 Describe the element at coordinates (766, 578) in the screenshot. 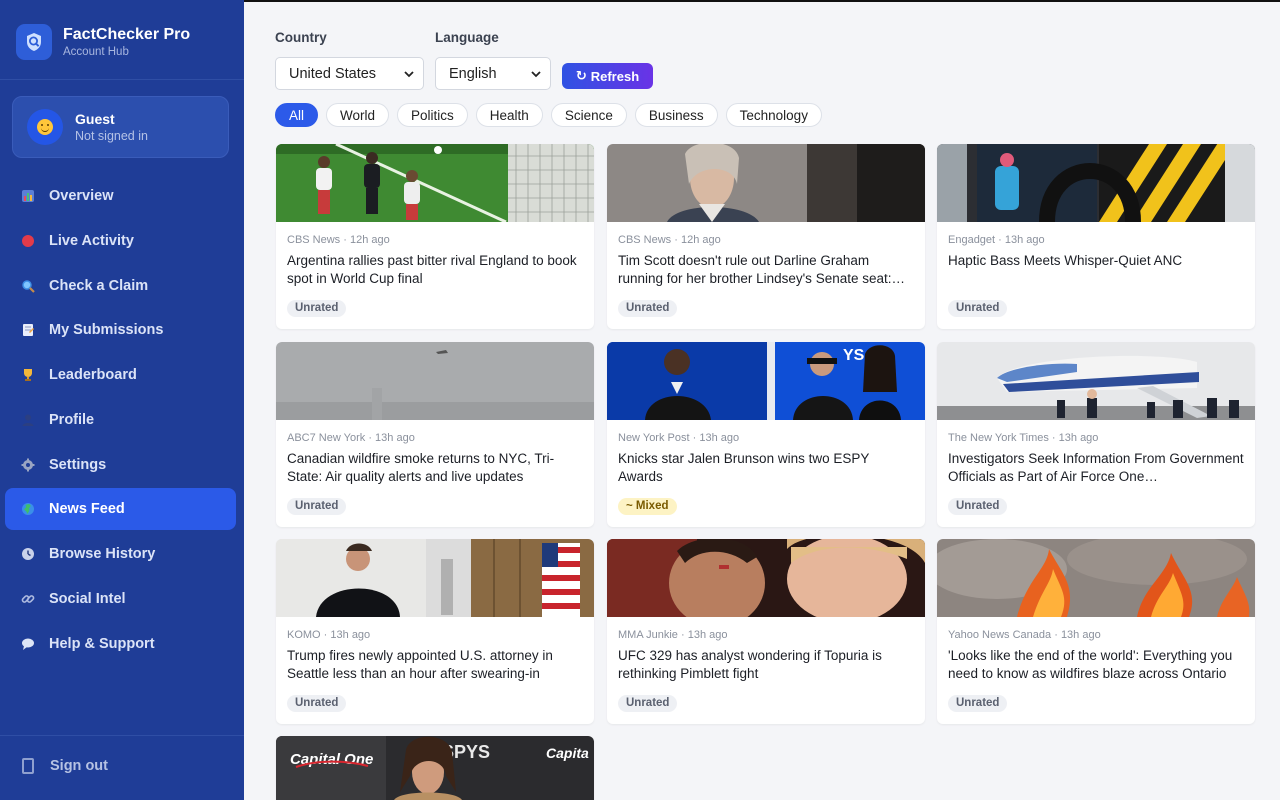

I see `fighters-faceoff-image` at that location.